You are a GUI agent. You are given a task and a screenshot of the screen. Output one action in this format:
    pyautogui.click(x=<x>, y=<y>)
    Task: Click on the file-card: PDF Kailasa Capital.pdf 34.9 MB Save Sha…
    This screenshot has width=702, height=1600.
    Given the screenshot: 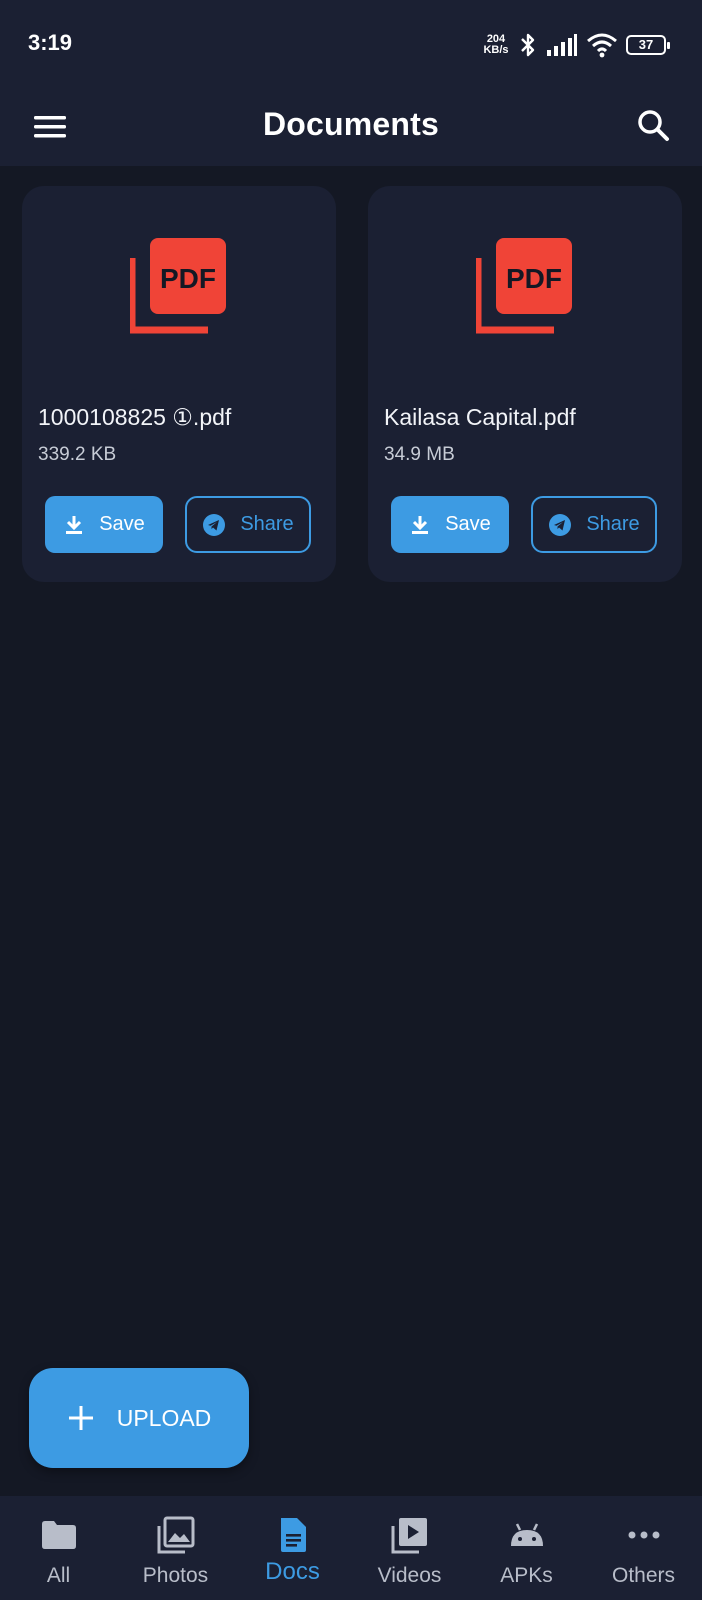 What is the action you would take?
    pyautogui.click(x=525, y=384)
    